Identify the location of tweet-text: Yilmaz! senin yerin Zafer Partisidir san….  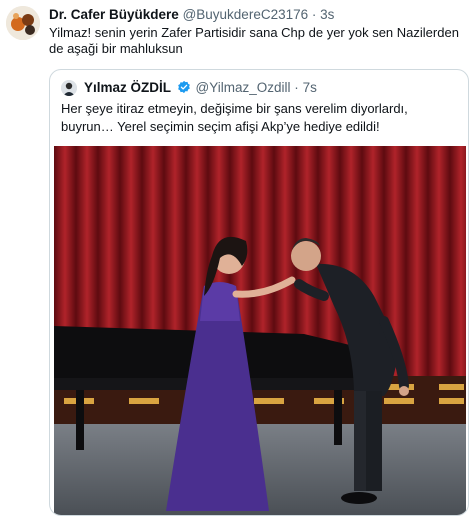
(254, 40).